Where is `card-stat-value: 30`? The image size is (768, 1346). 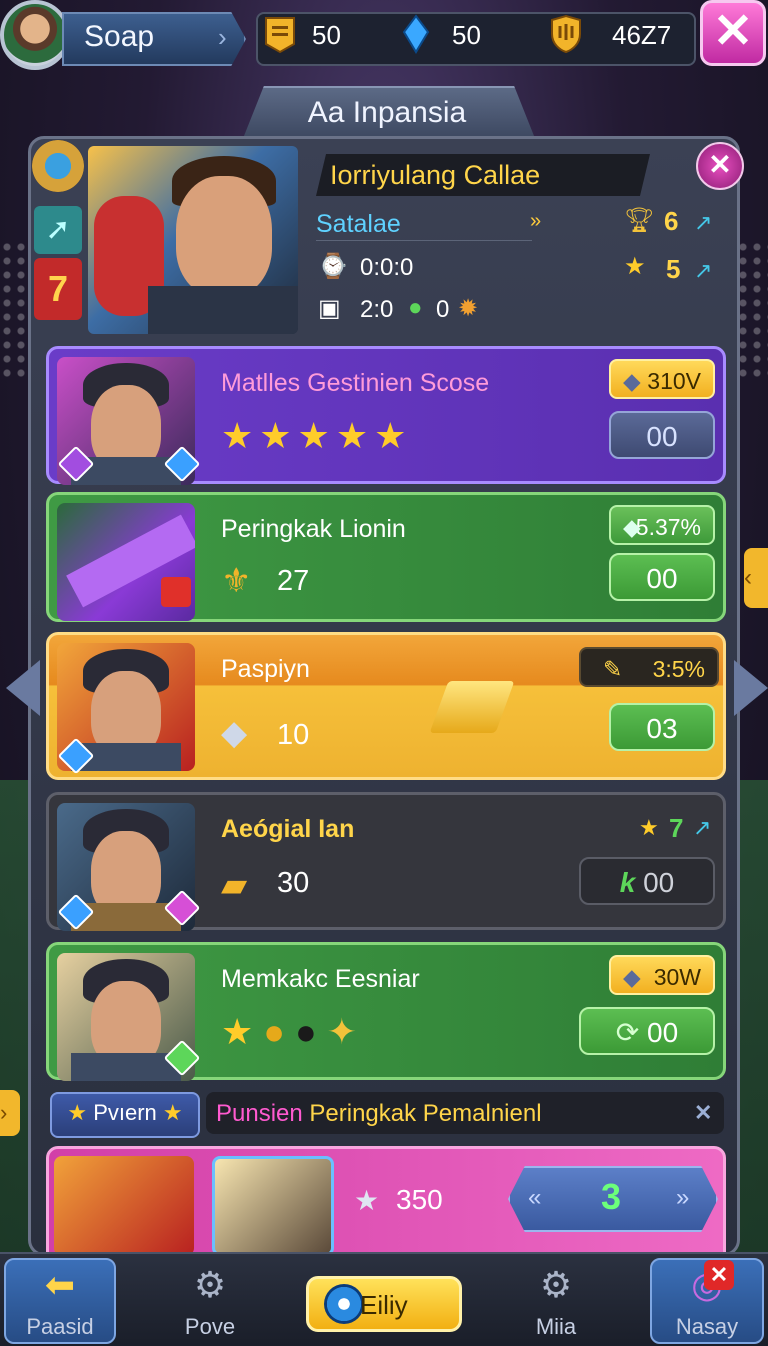 card-stat-value: 30 is located at coordinates (293, 883).